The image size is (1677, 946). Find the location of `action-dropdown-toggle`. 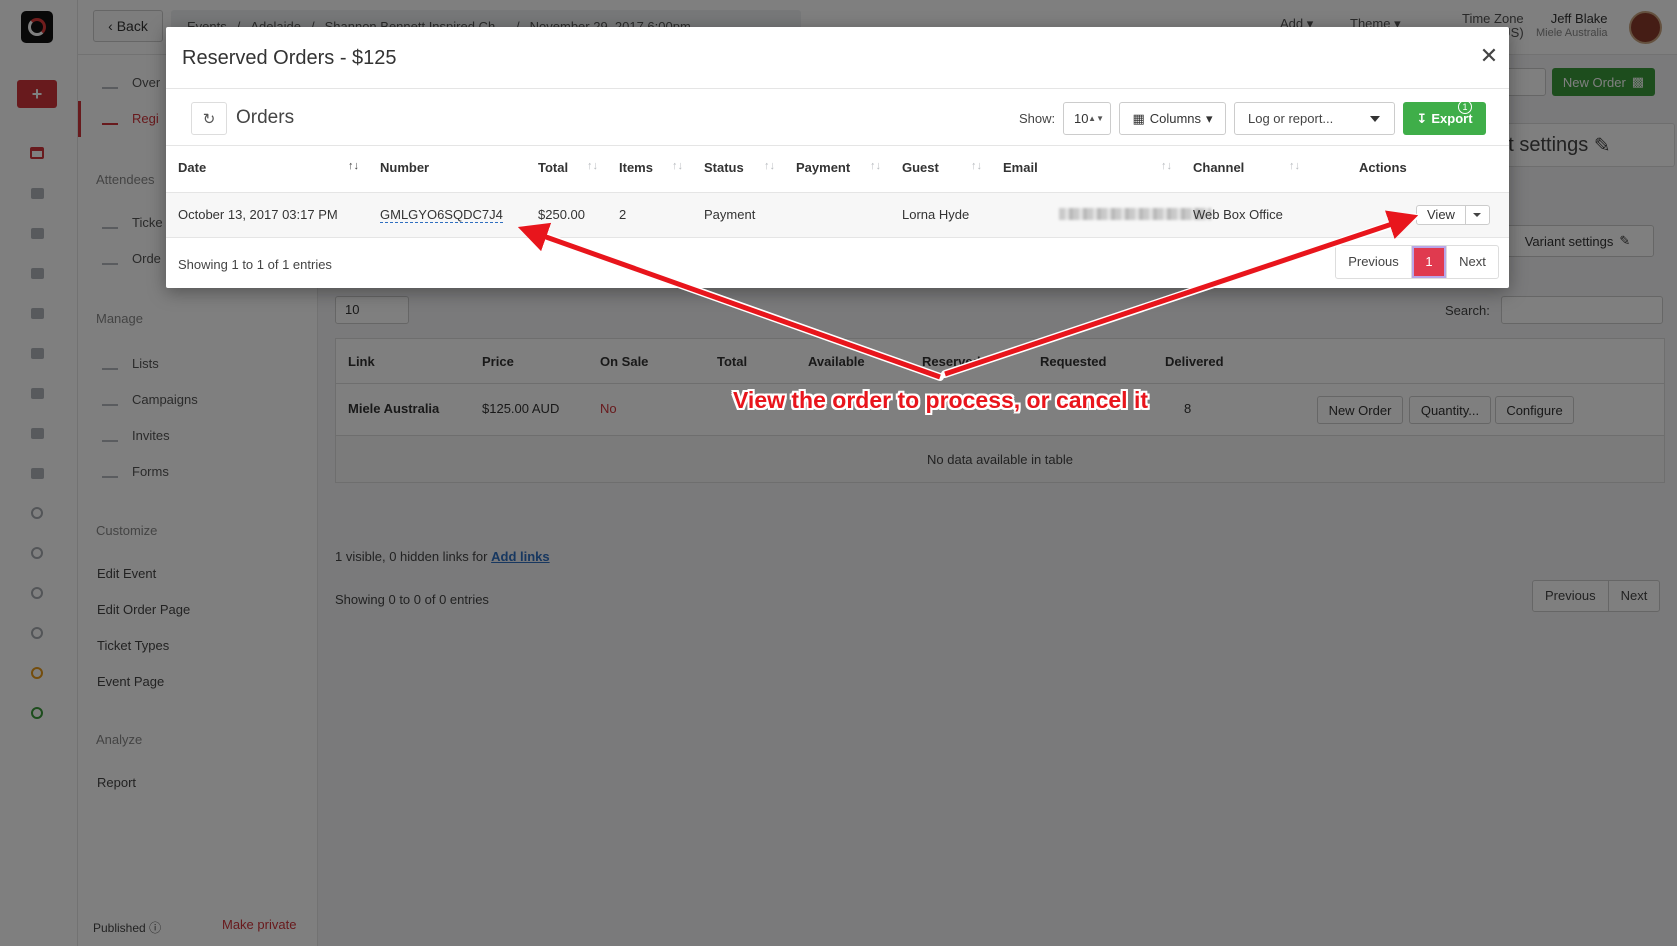

action-dropdown-toggle is located at coordinates (1476, 215).